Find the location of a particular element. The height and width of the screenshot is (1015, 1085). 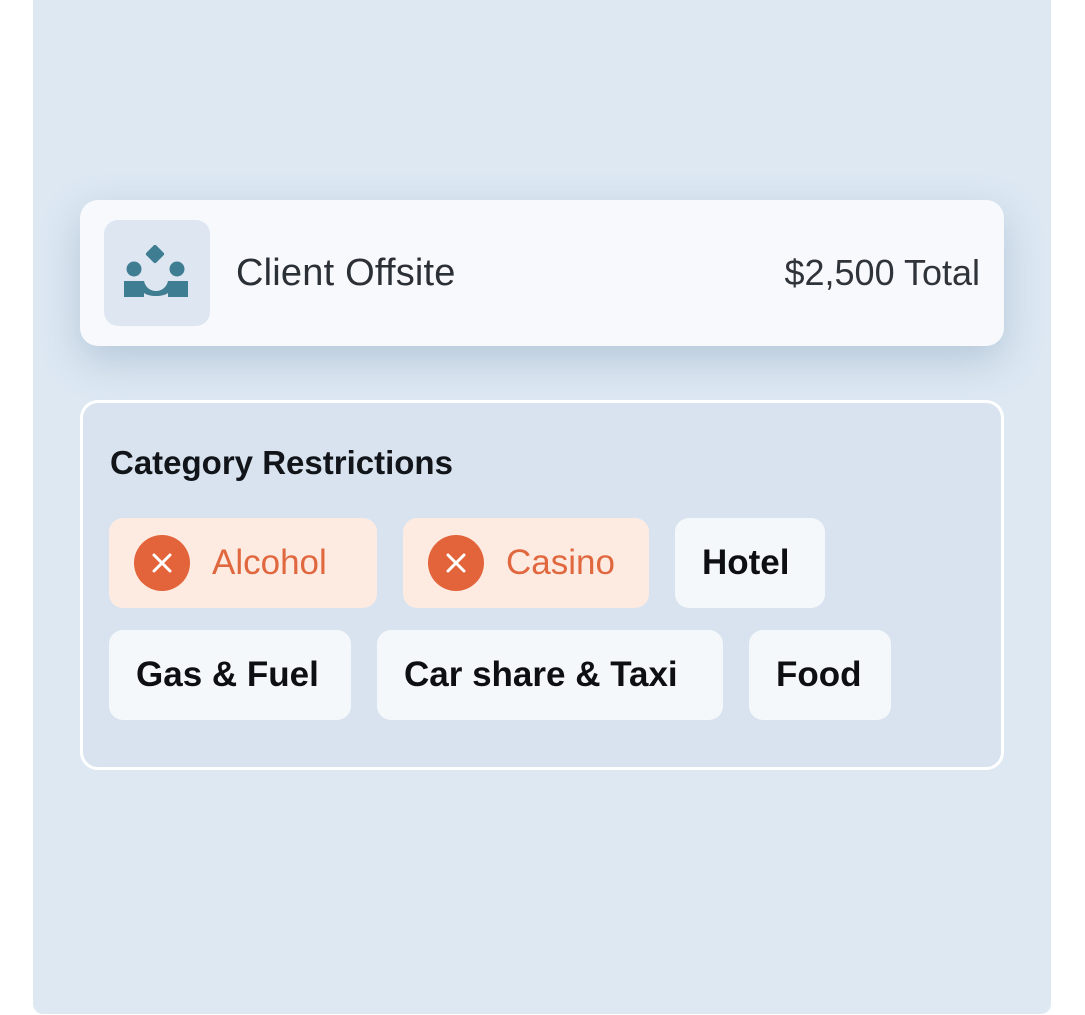

chip-label: Gas & Fuel is located at coordinates (227, 674).